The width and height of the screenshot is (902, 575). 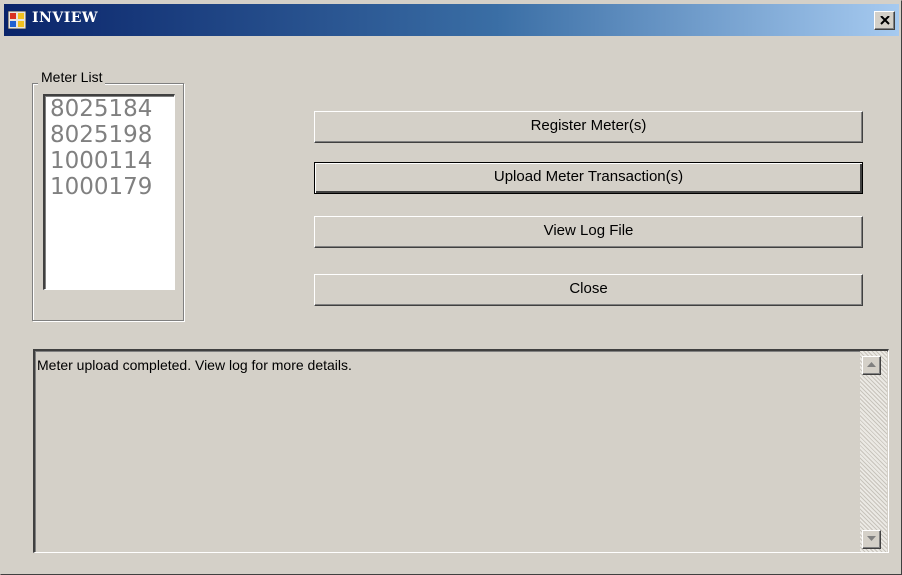 What do you see at coordinates (109, 109) in the screenshot?
I see `list-item: 8025184` at bounding box center [109, 109].